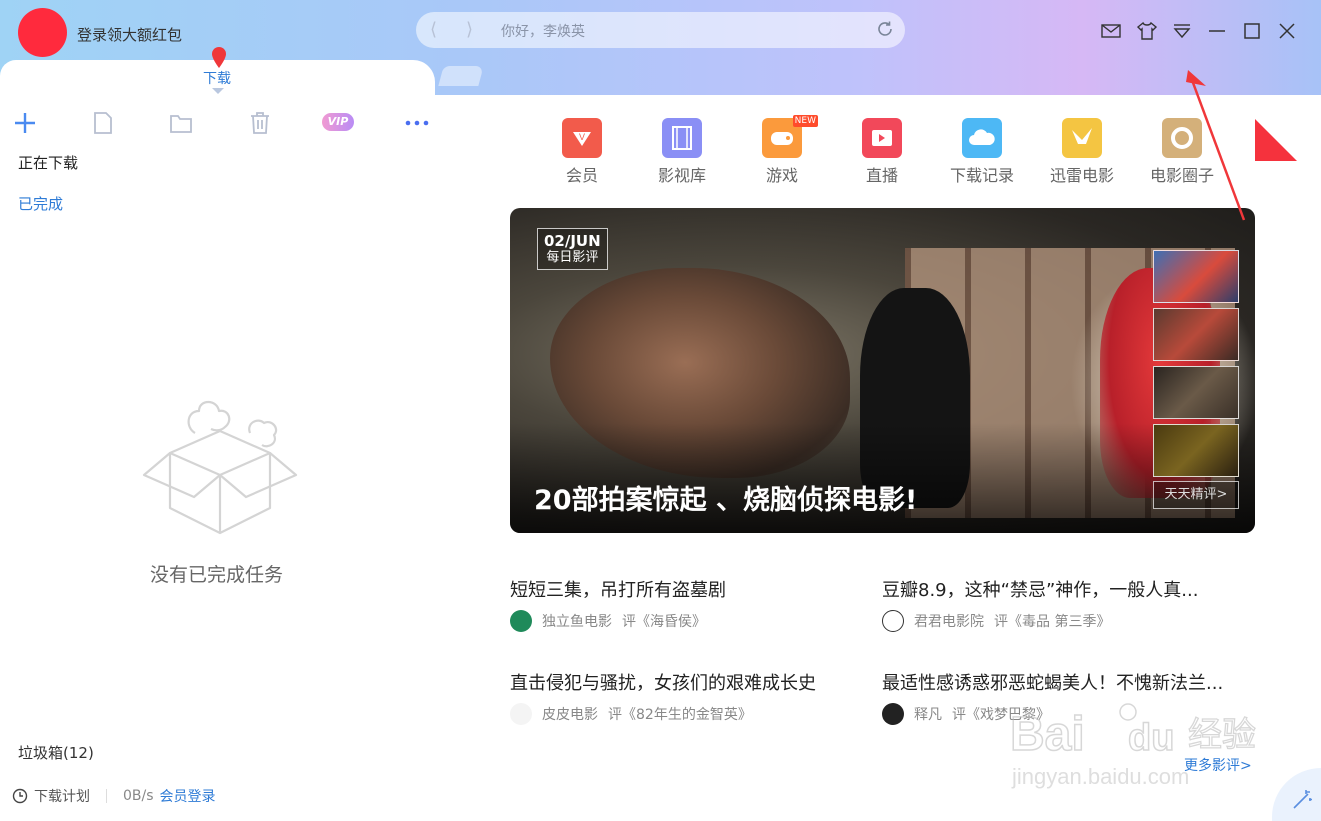 The height and width of the screenshot is (821, 1321). What do you see at coordinates (725, 497) in the screenshot?
I see `banner-title: 20部拍案惊起 、烧脑侦探电影!` at bounding box center [725, 497].